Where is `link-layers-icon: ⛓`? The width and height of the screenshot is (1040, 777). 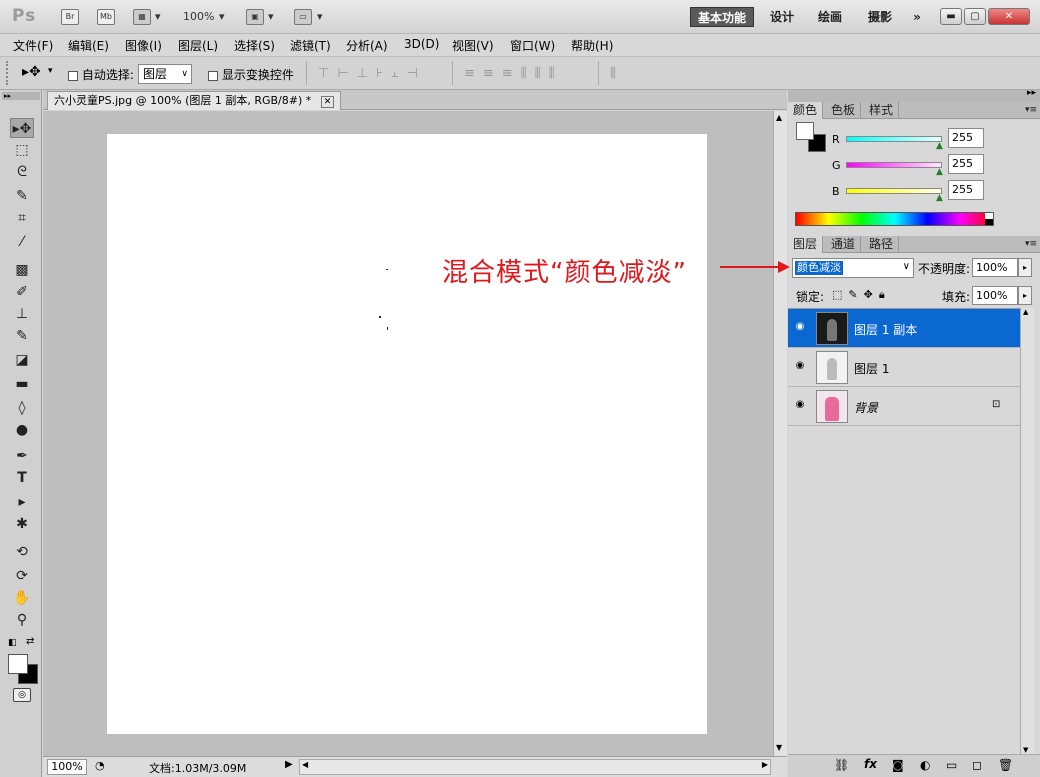 link-layers-icon: ⛓ is located at coordinates (841, 765).